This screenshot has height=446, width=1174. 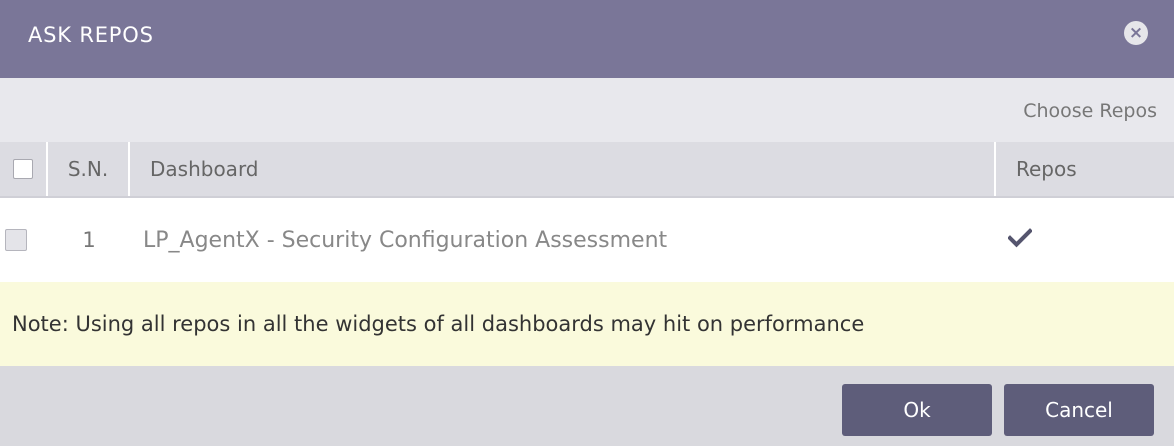 I want to click on table-header: S.N. Dashboard Repos, so click(x=587, y=170).